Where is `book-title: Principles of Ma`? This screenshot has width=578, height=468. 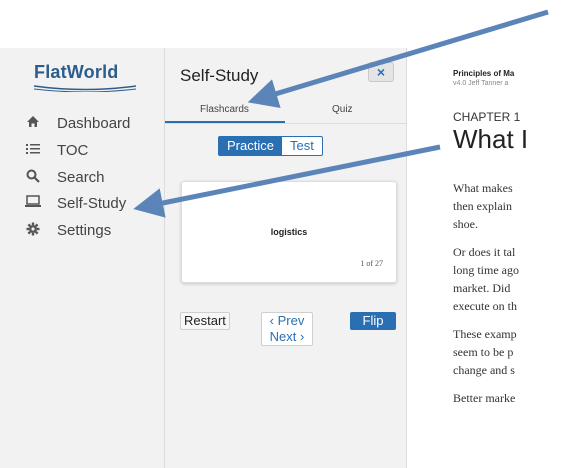
book-title: Principles of Ma is located at coordinates (484, 73).